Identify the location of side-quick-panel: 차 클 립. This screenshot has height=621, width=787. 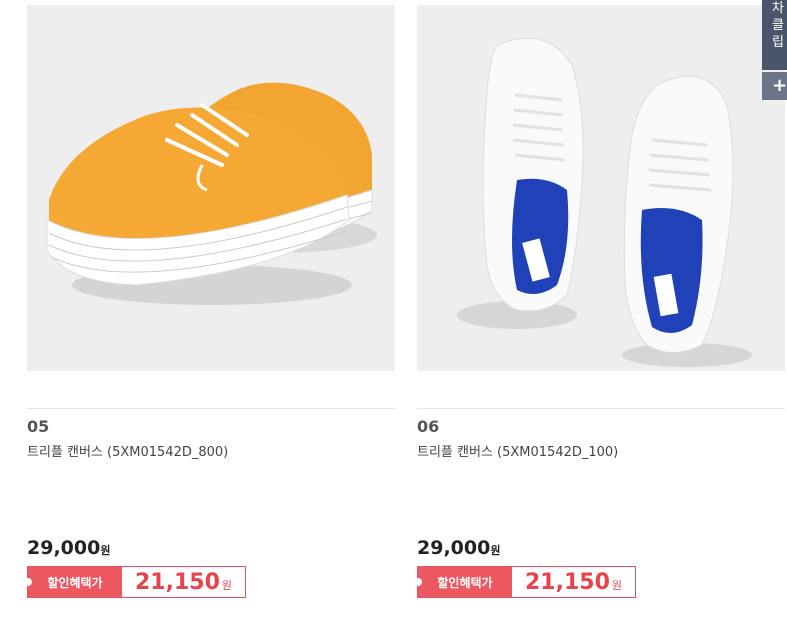
(774, 35).